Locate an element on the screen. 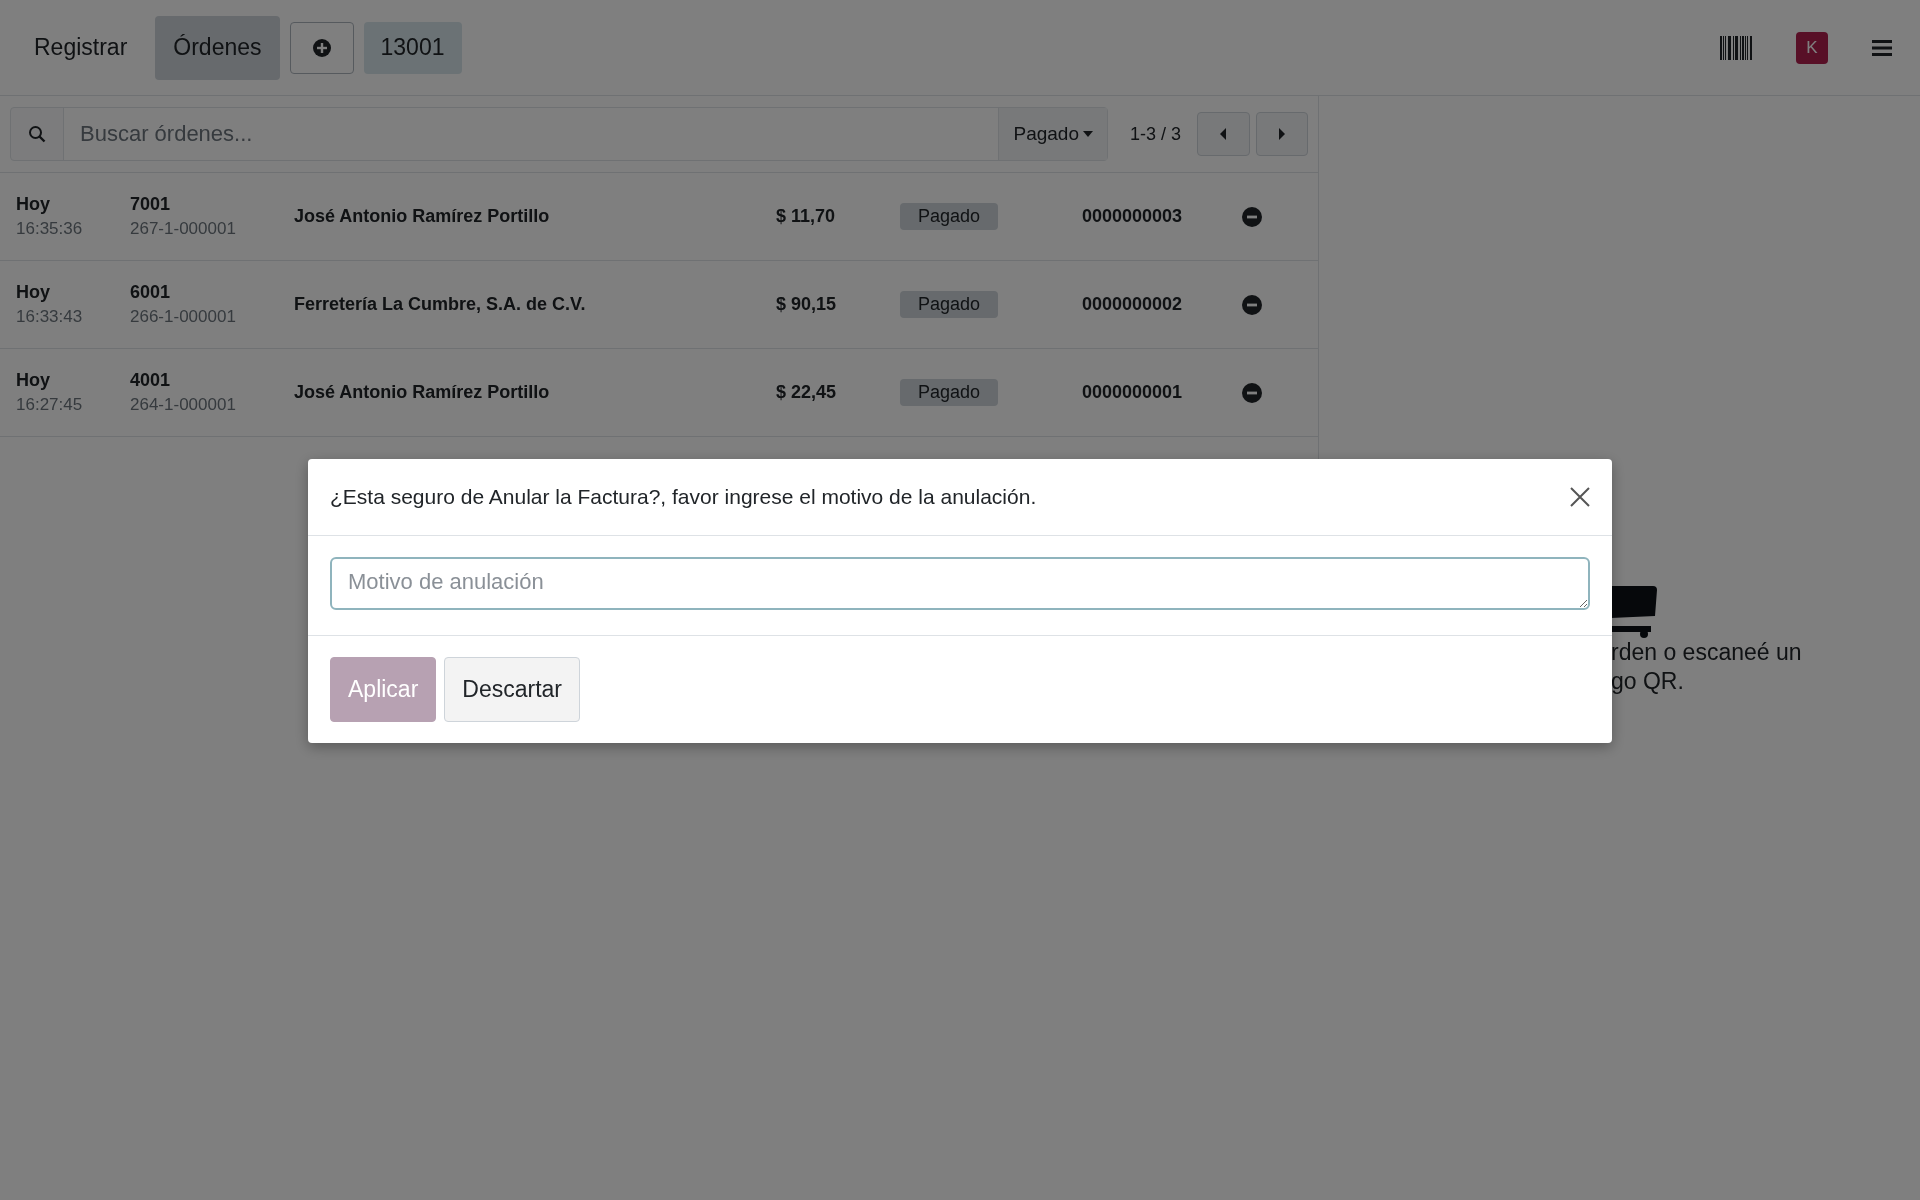 The width and height of the screenshot is (1920, 1200). nav-tab: Órdenes is located at coordinates (217, 47).